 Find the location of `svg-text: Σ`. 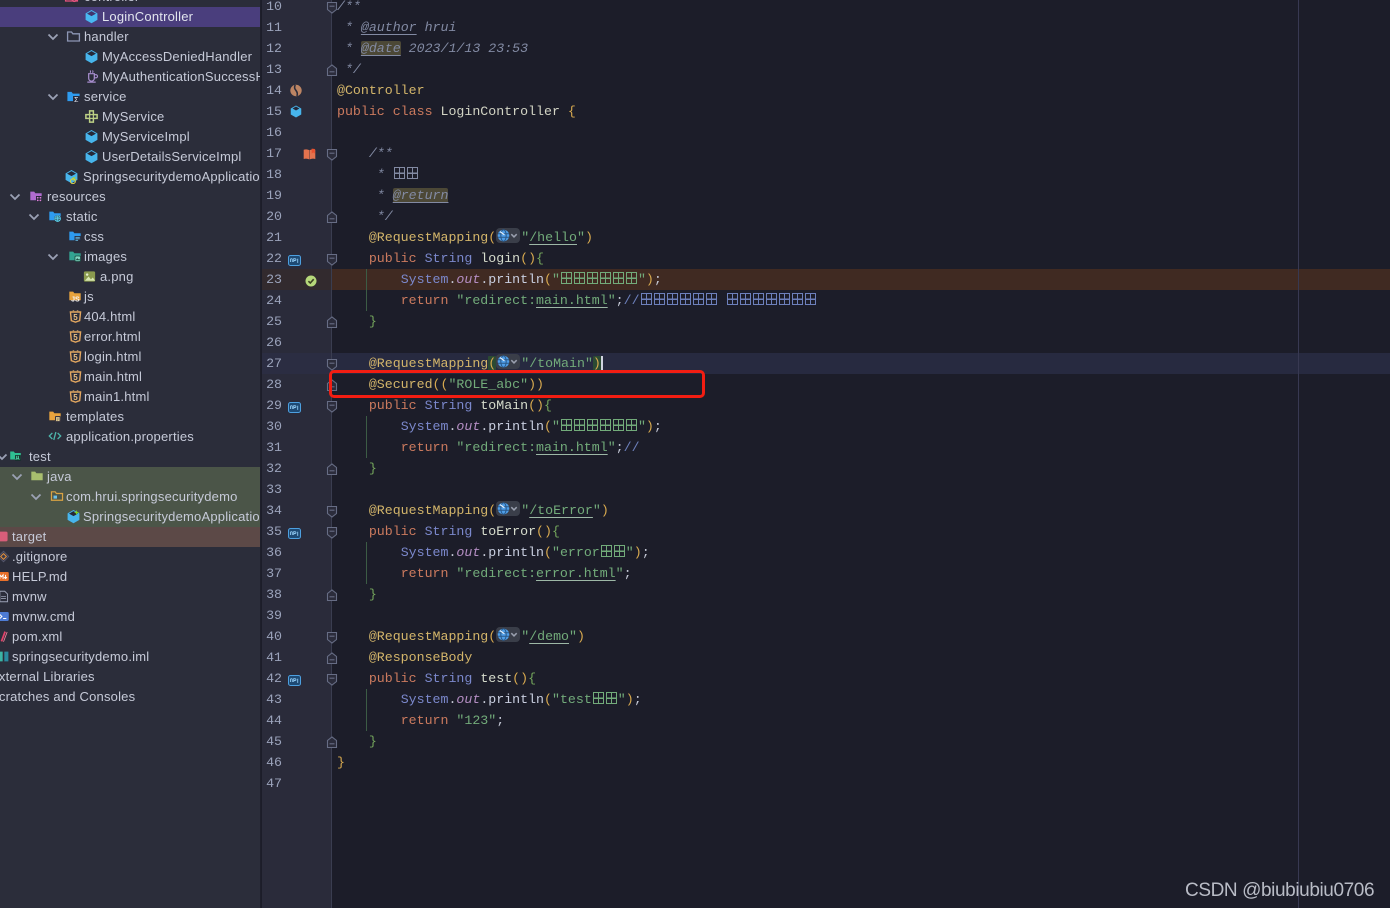

svg-text: Σ is located at coordinates (76, 100).